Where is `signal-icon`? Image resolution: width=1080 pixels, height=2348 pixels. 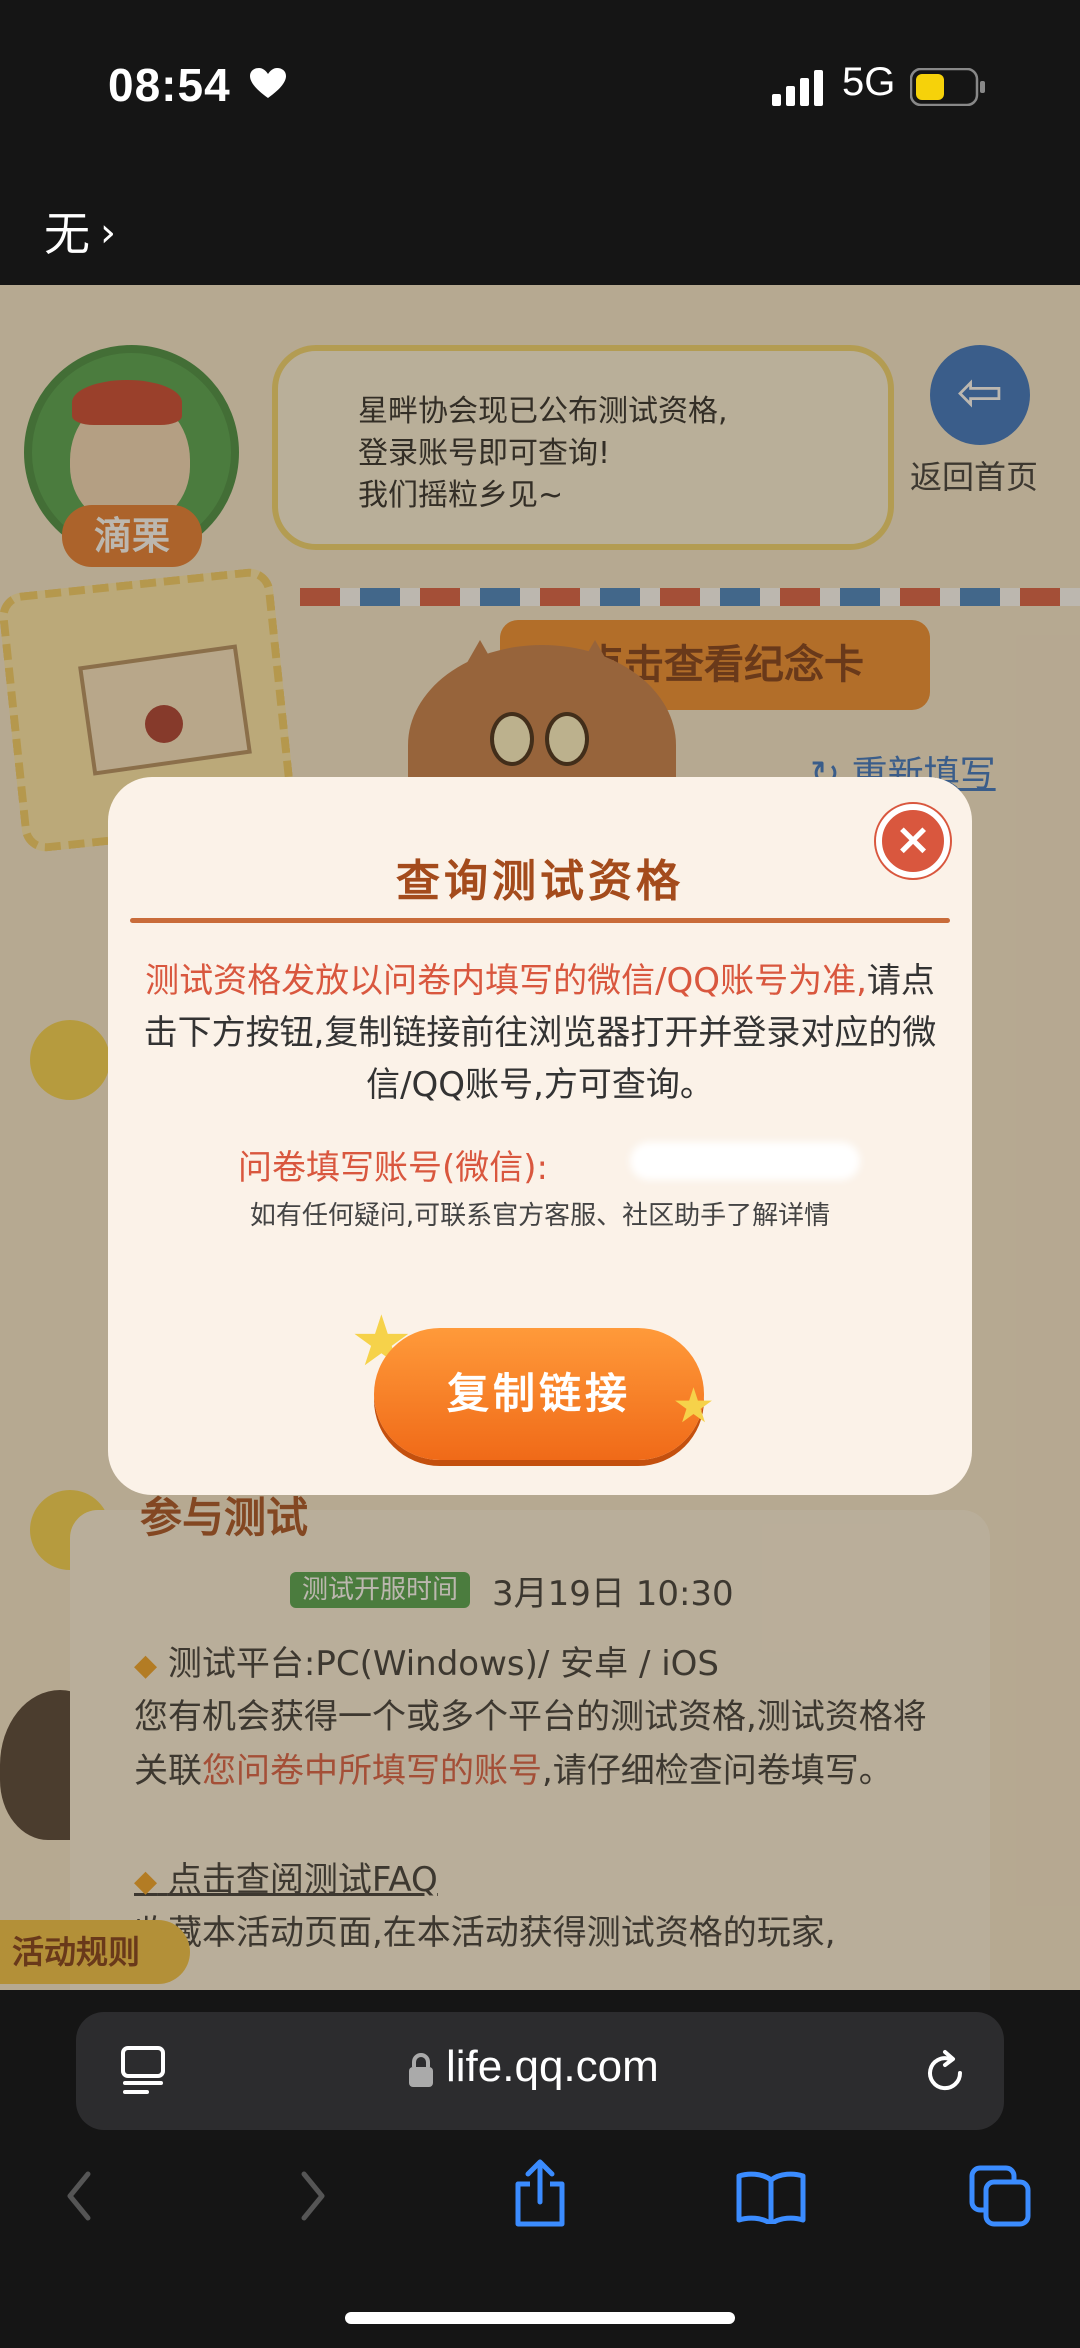 signal-icon is located at coordinates (797, 88).